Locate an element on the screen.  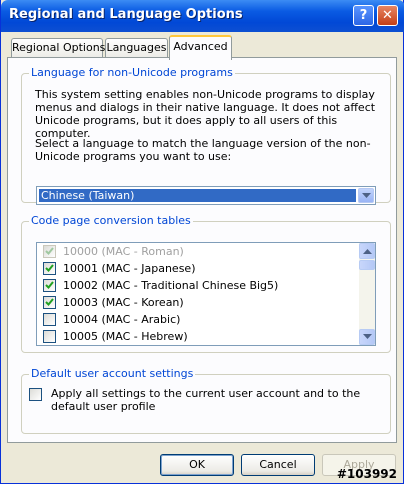
chevron-up-icon is located at coordinates (367, 251).